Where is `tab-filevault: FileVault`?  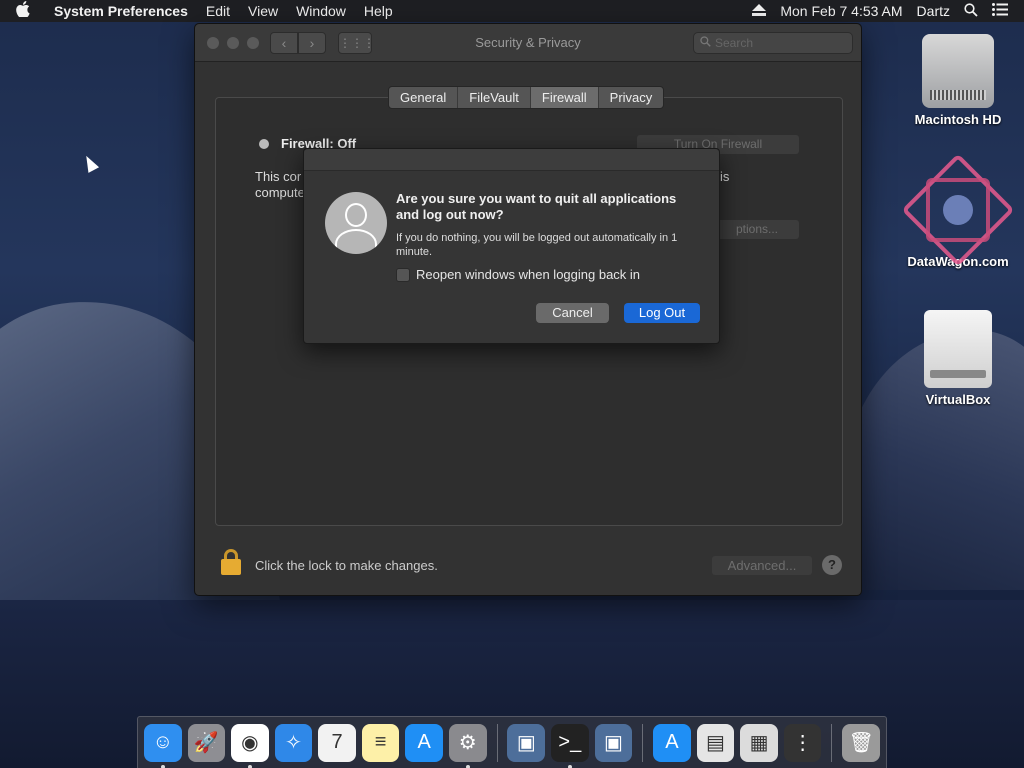
tab-filevault: FileVault is located at coordinates (494, 97).